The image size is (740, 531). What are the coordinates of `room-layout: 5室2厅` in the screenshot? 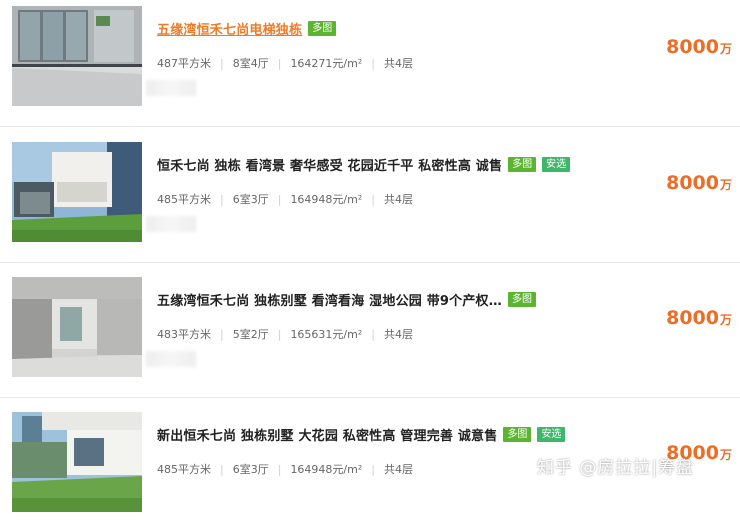 It's located at (250, 334).